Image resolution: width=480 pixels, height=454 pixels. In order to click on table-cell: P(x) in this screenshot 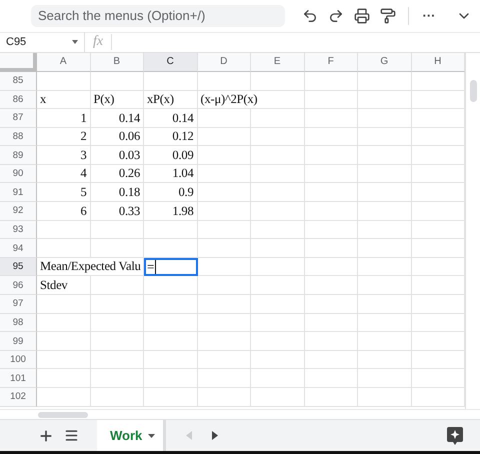, I will do `click(117, 100)`.